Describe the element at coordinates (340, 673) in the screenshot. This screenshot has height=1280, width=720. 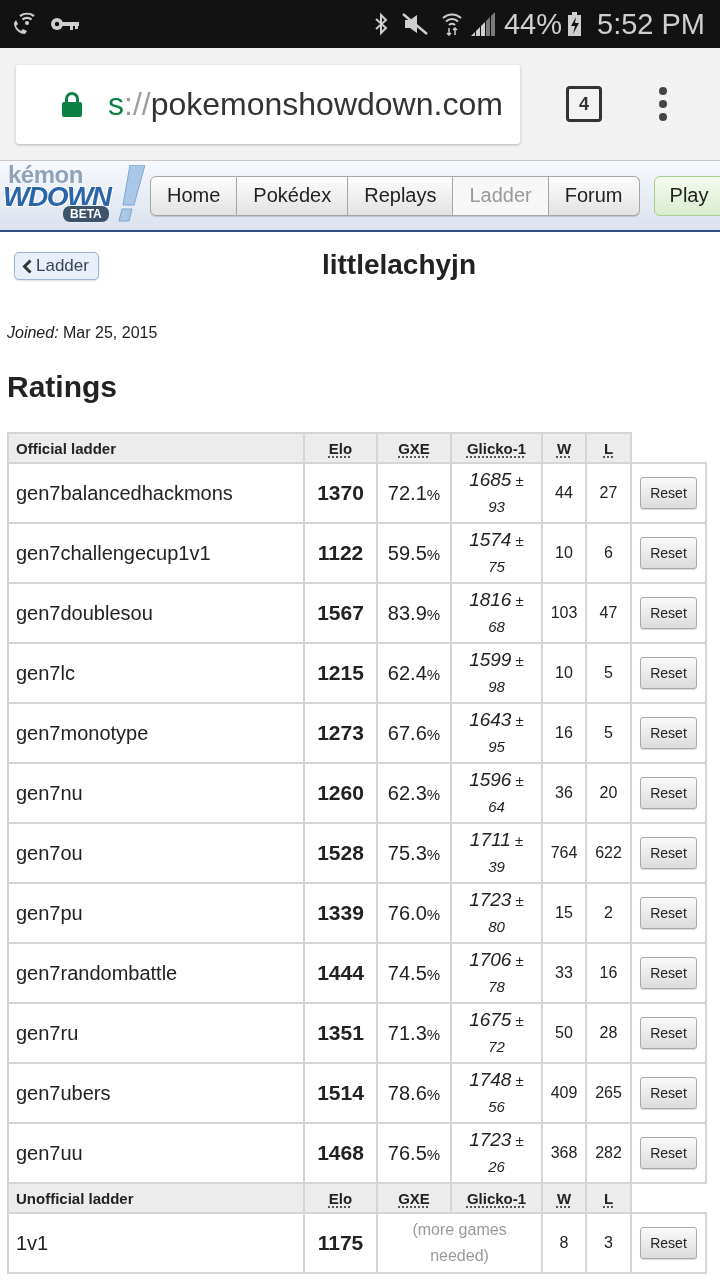
I see `table-cell: 1215` at that location.